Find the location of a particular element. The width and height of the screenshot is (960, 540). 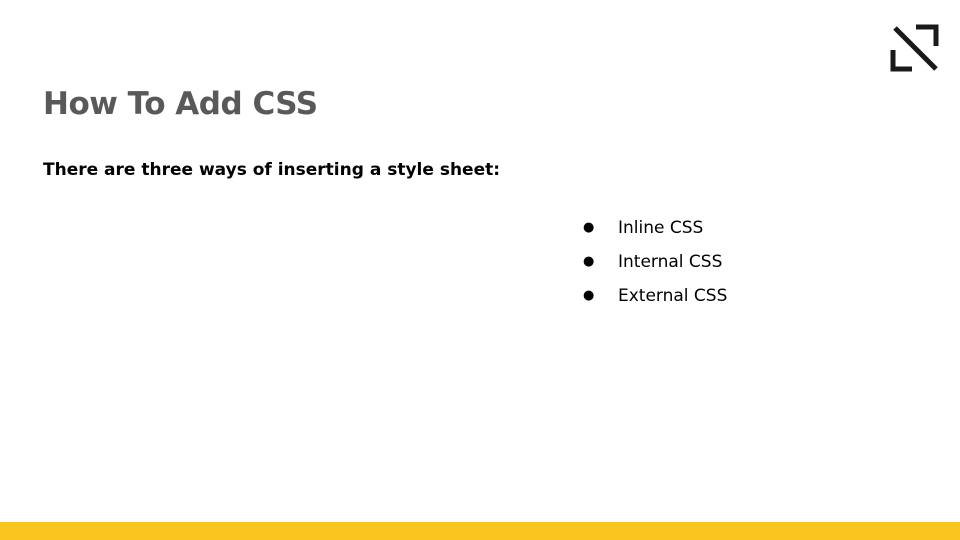

bullet-label: Internal CSS is located at coordinates (670, 262).